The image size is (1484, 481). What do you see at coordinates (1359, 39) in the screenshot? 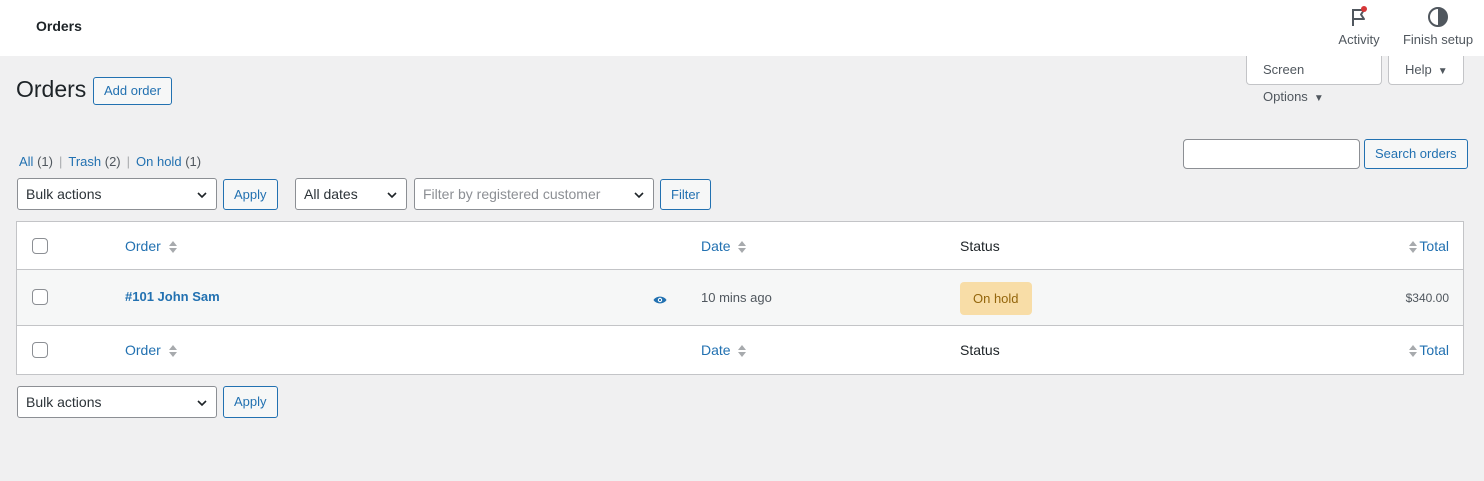
I see `activity-label: Activity` at bounding box center [1359, 39].